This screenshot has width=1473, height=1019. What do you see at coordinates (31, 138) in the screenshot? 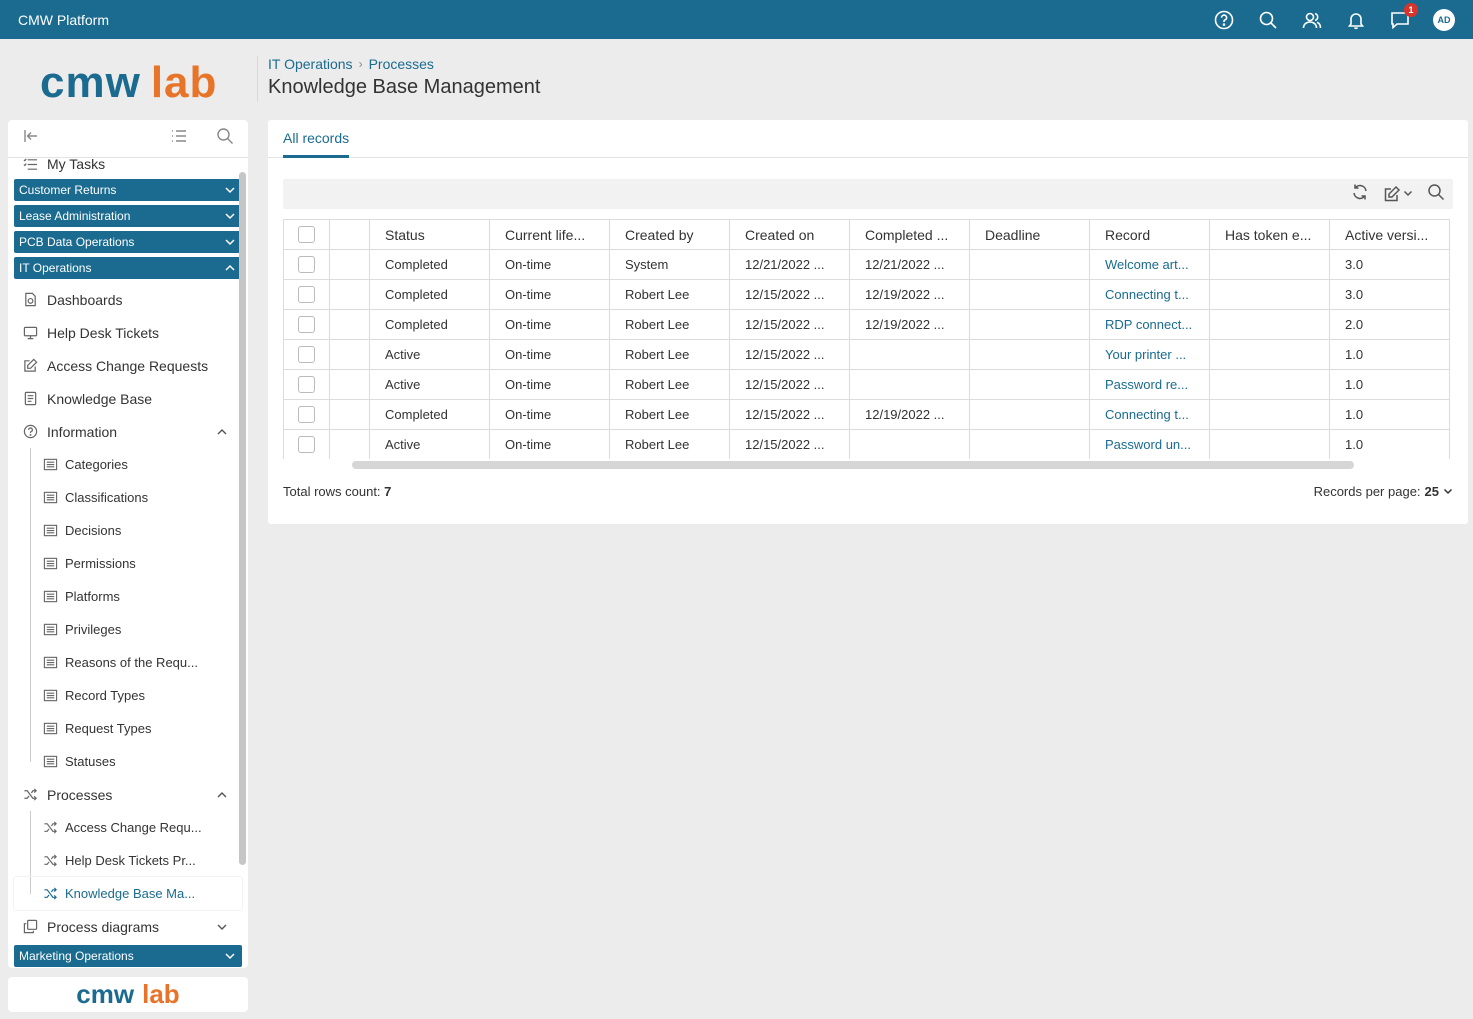
I see `collapse-sidebar-icon` at bounding box center [31, 138].